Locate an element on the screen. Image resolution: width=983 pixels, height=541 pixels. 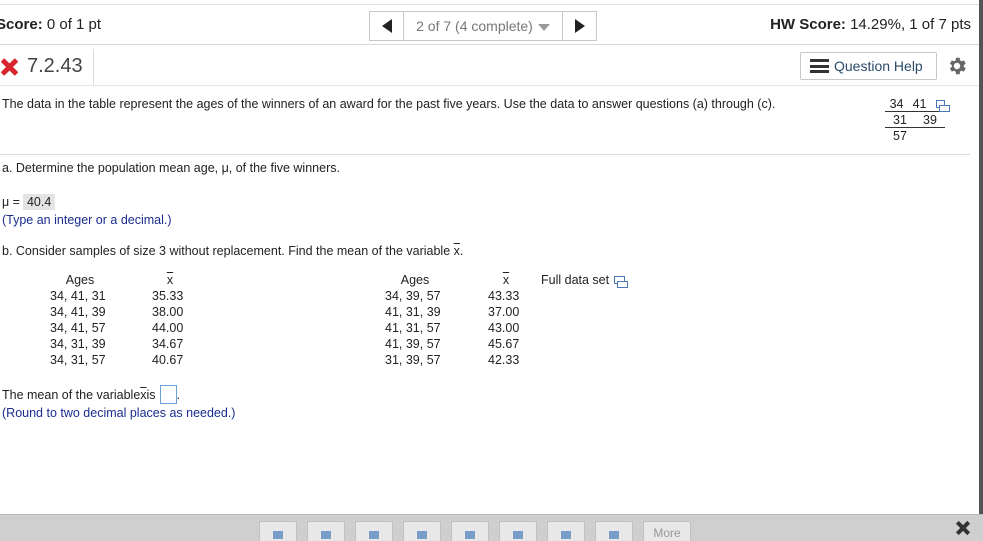
table-cell: 34, 31, 57 is located at coordinates (78, 360).